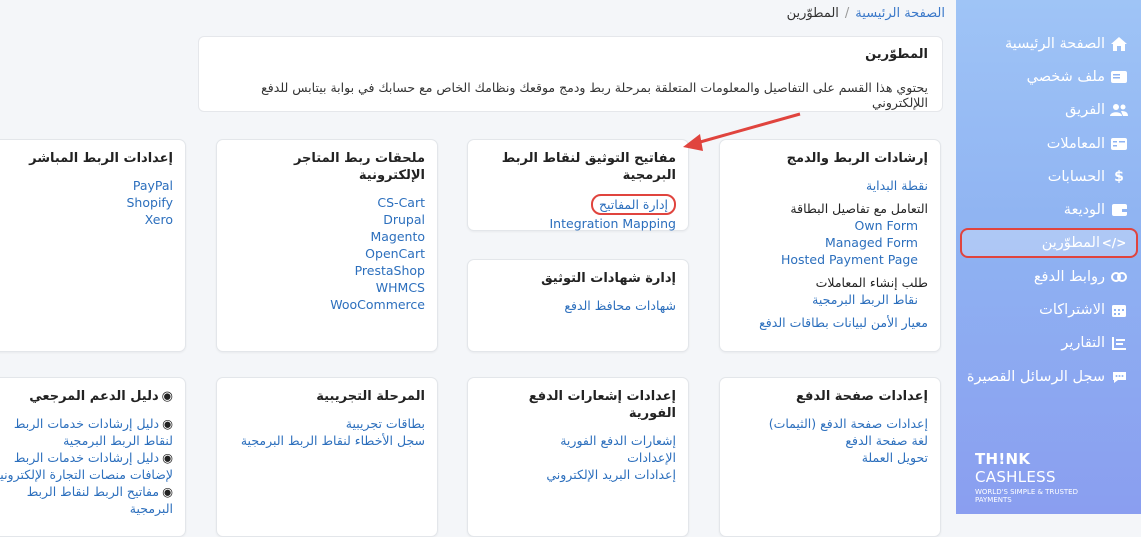 This screenshot has height=537, width=1141. I want to click on card-title: إرشادات الربط والدمج, so click(857, 158).